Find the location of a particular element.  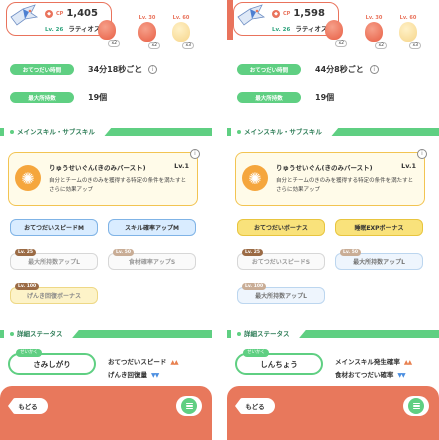

nature-up-effect: おてつだいスピード ▲▲ is located at coordinates (143, 362).